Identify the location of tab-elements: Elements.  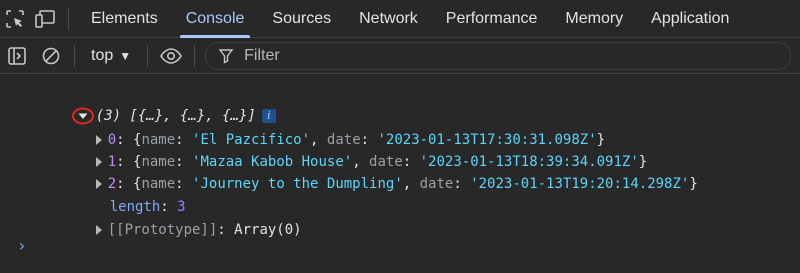
(124, 18).